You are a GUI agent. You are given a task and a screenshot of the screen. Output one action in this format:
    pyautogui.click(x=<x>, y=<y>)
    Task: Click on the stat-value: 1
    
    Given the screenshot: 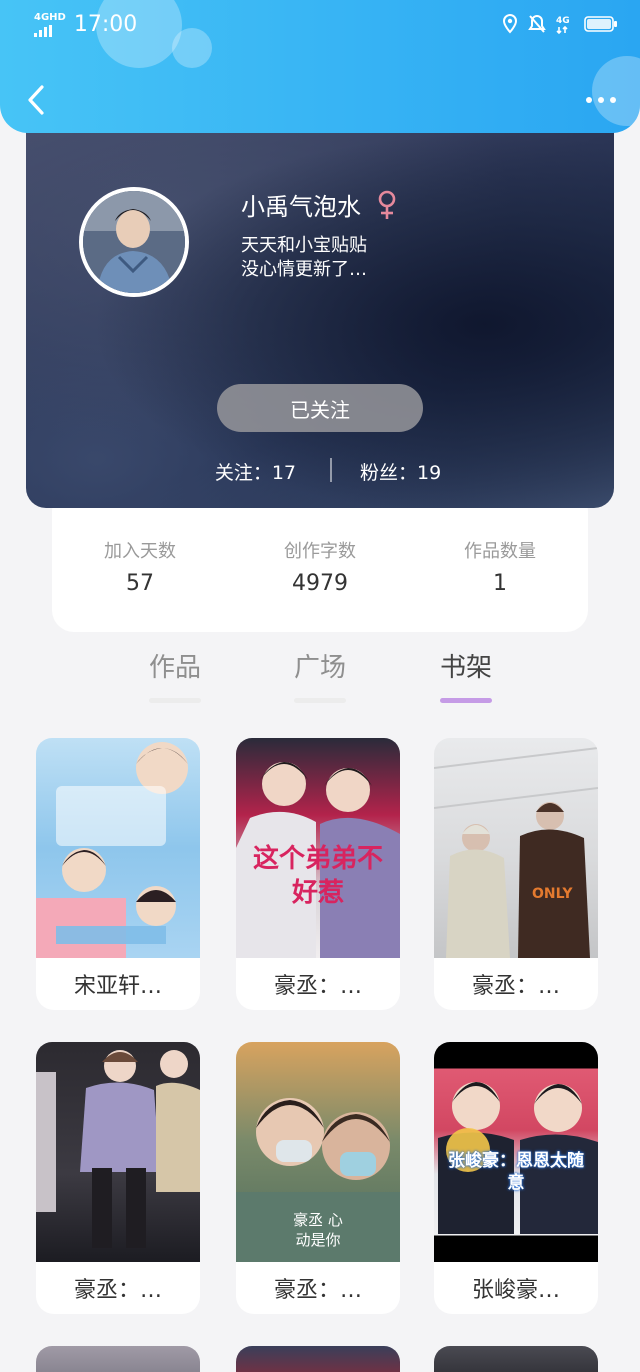 What is the action you would take?
    pyautogui.click(x=500, y=583)
    